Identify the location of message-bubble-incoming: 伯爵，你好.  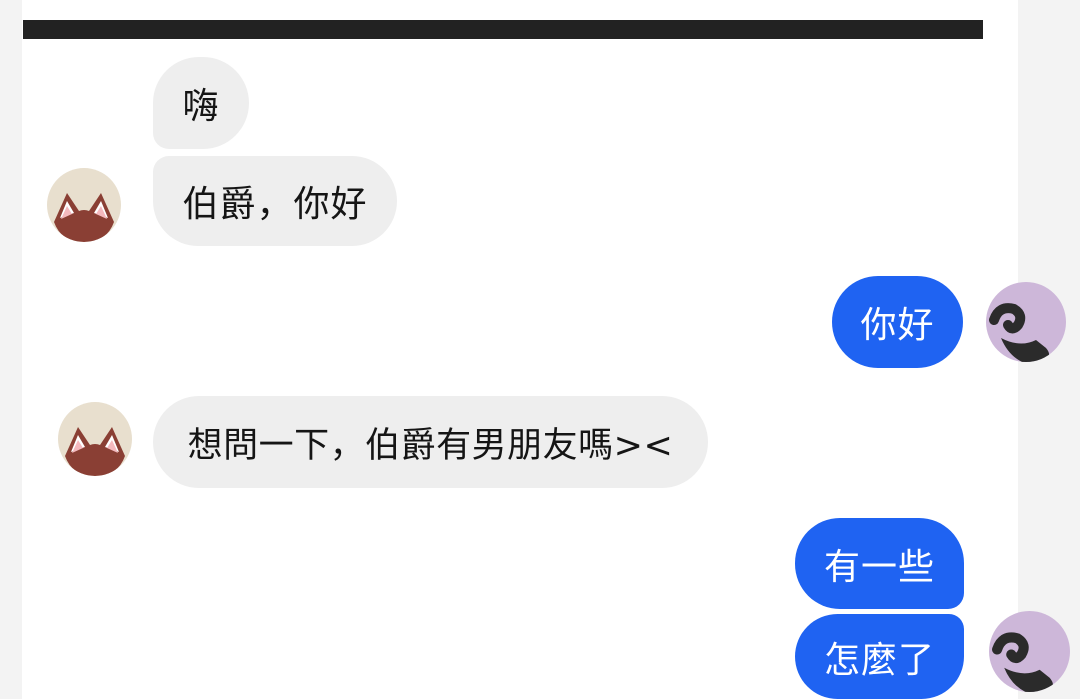
(275, 201).